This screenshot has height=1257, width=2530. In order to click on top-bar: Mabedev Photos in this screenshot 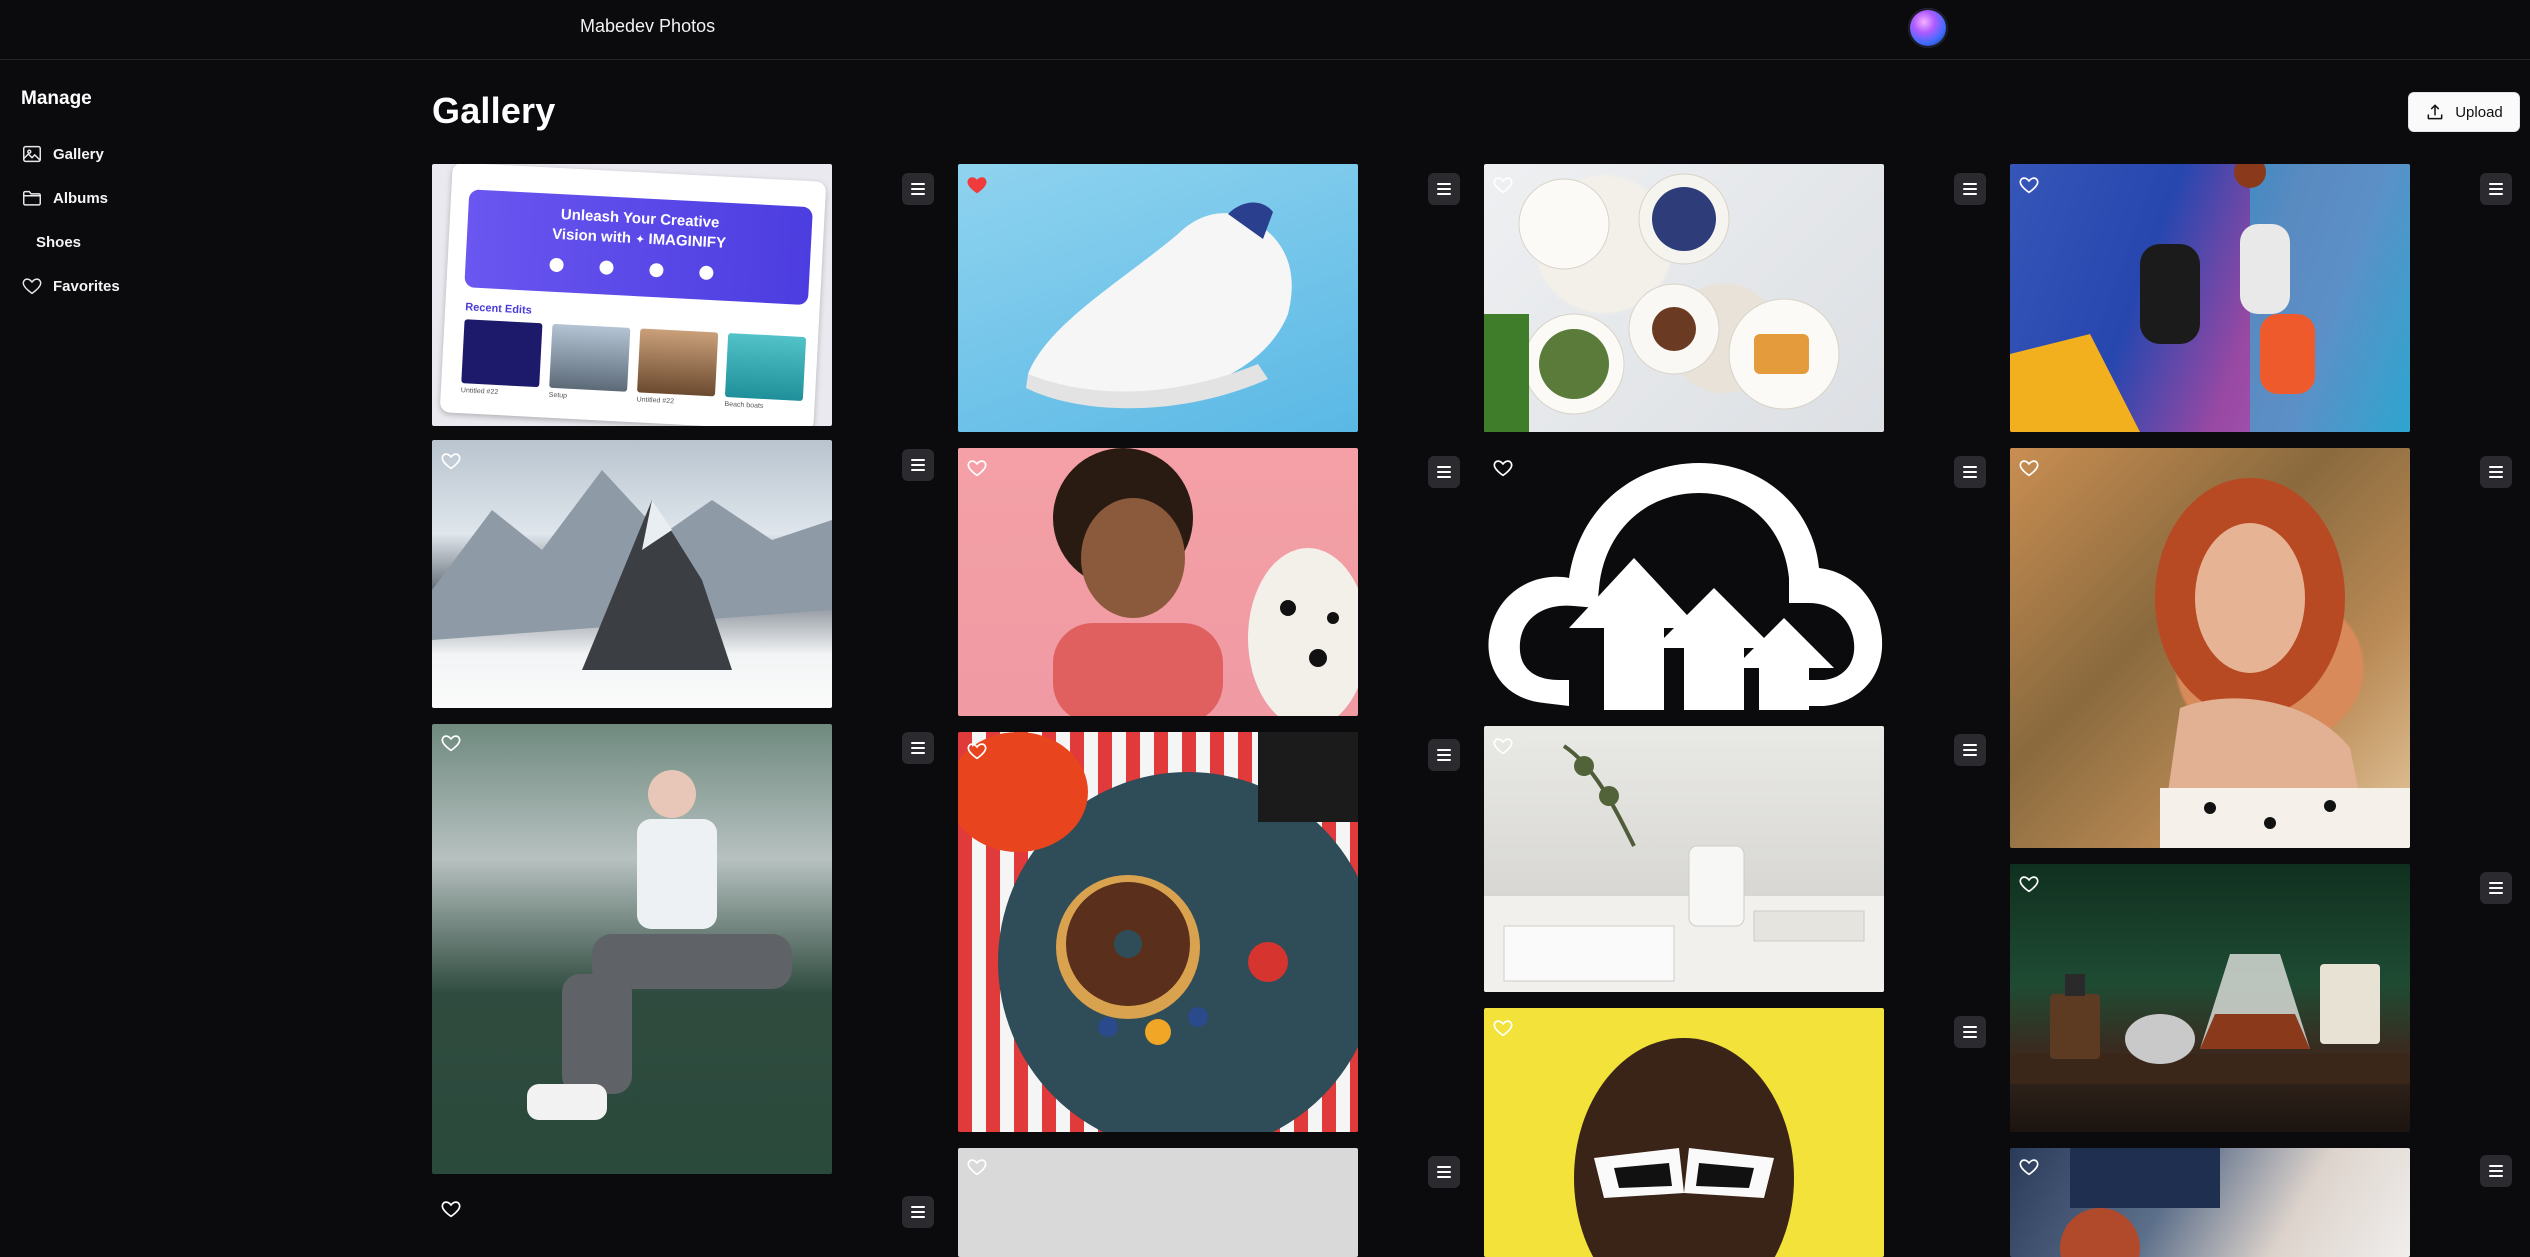, I will do `click(1265, 30)`.